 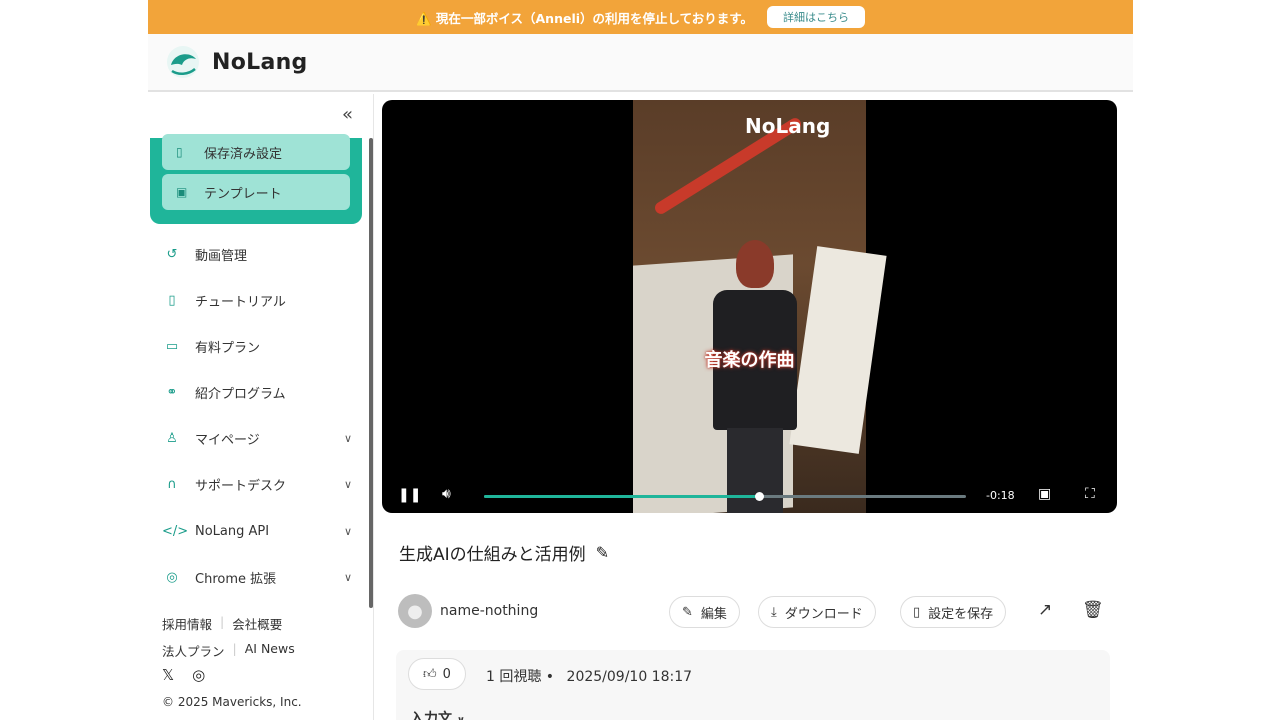 What do you see at coordinates (270, 650) in the screenshot?
I see `footer-link-ai-news: AI News` at bounding box center [270, 650].